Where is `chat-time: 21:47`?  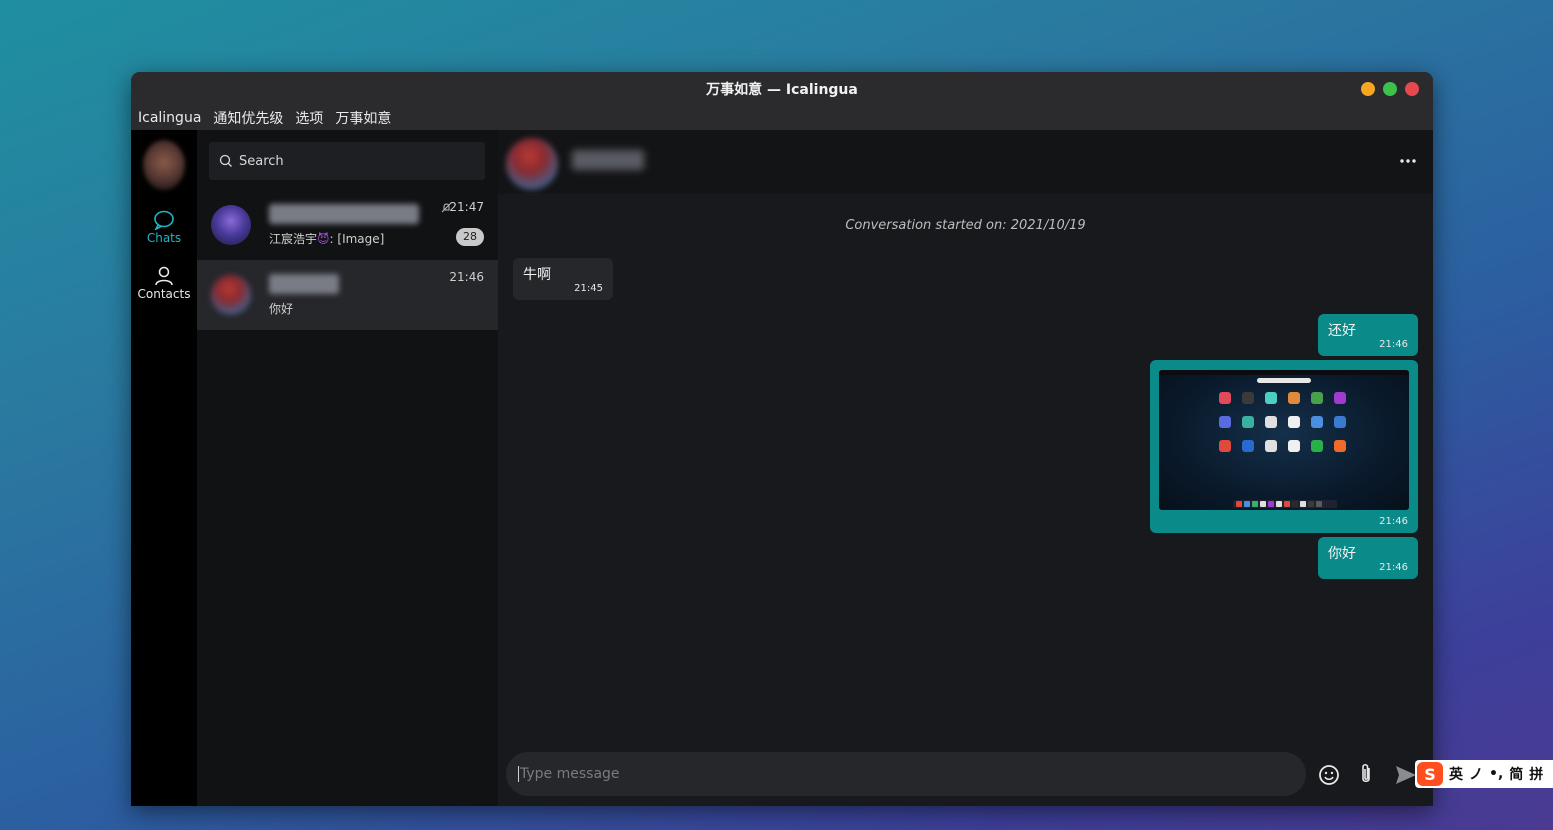
chat-time: 21:47 is located at coordinates (466, 207).